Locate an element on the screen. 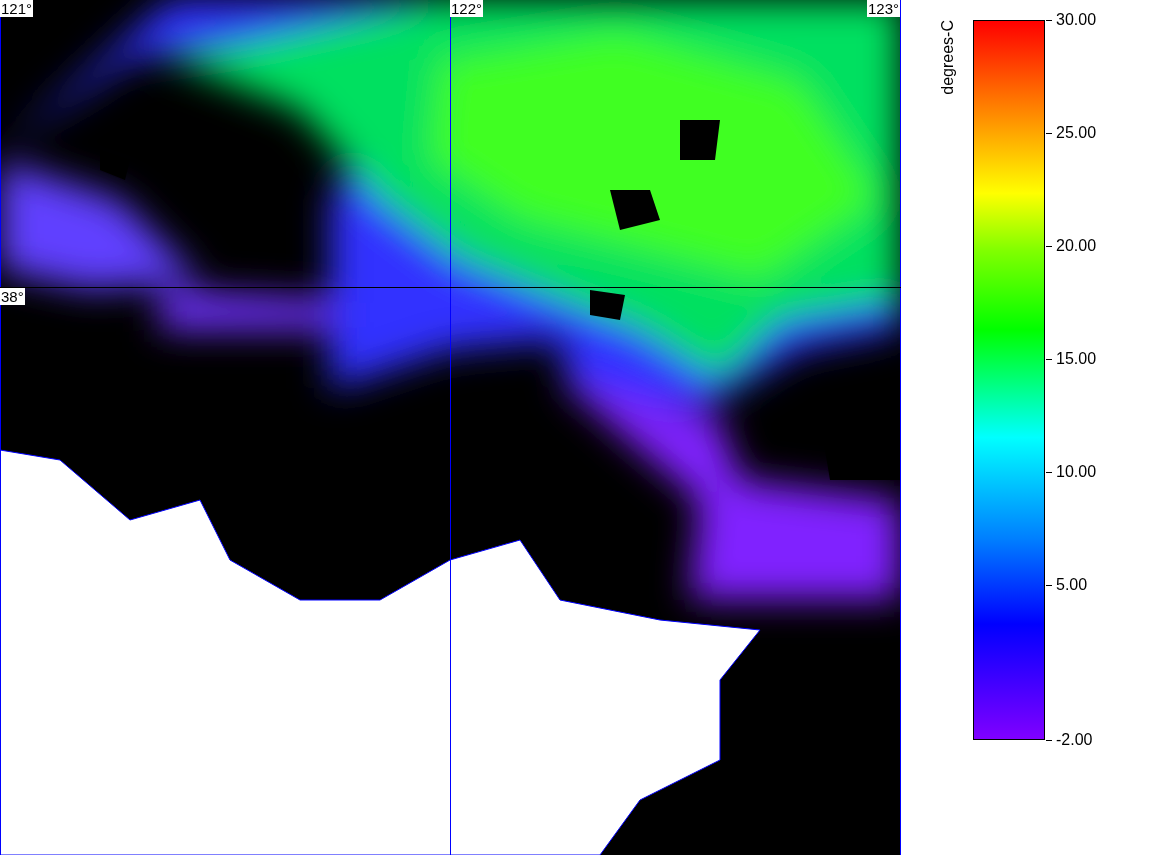 The image size is (1166, 855). colorbar-tick-label: 25.00 is located at coordinates (1071, 133).